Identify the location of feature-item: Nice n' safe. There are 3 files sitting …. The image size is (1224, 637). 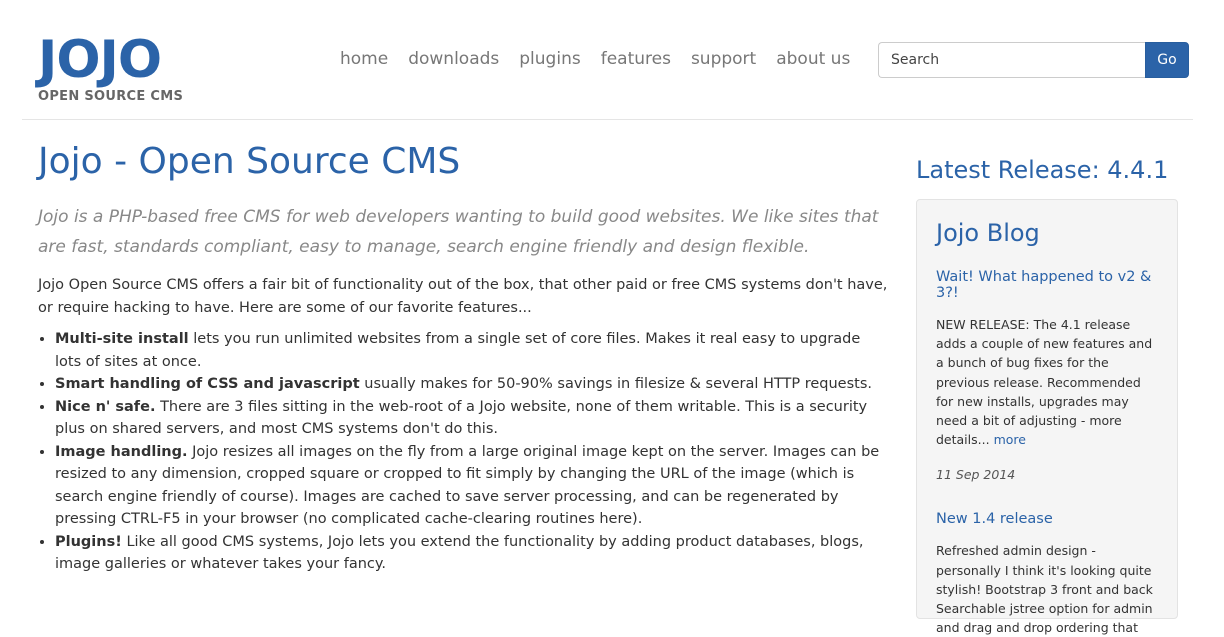
(471, 418).